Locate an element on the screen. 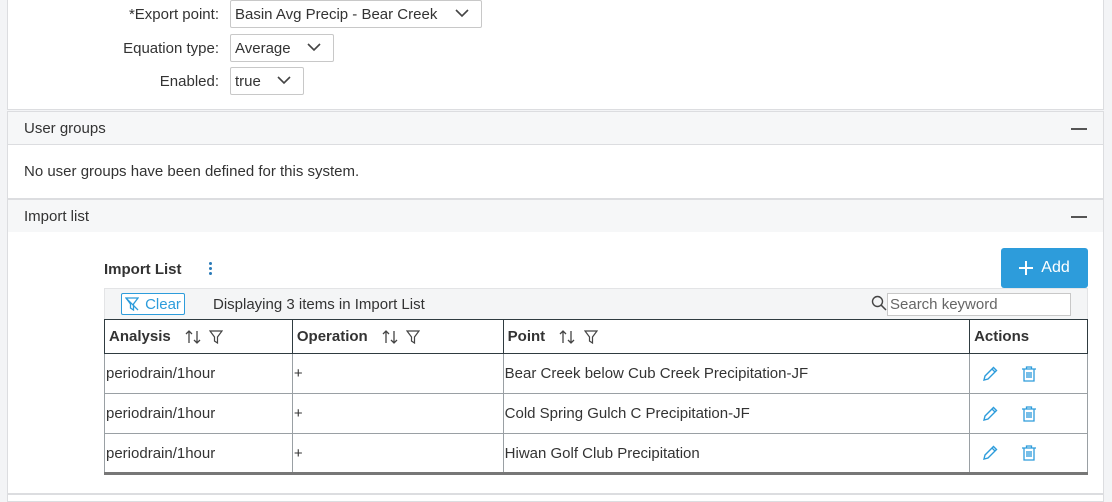  export-point-select: Basin Avg Precip - Bear Creek is located at coordinates (356, 14).